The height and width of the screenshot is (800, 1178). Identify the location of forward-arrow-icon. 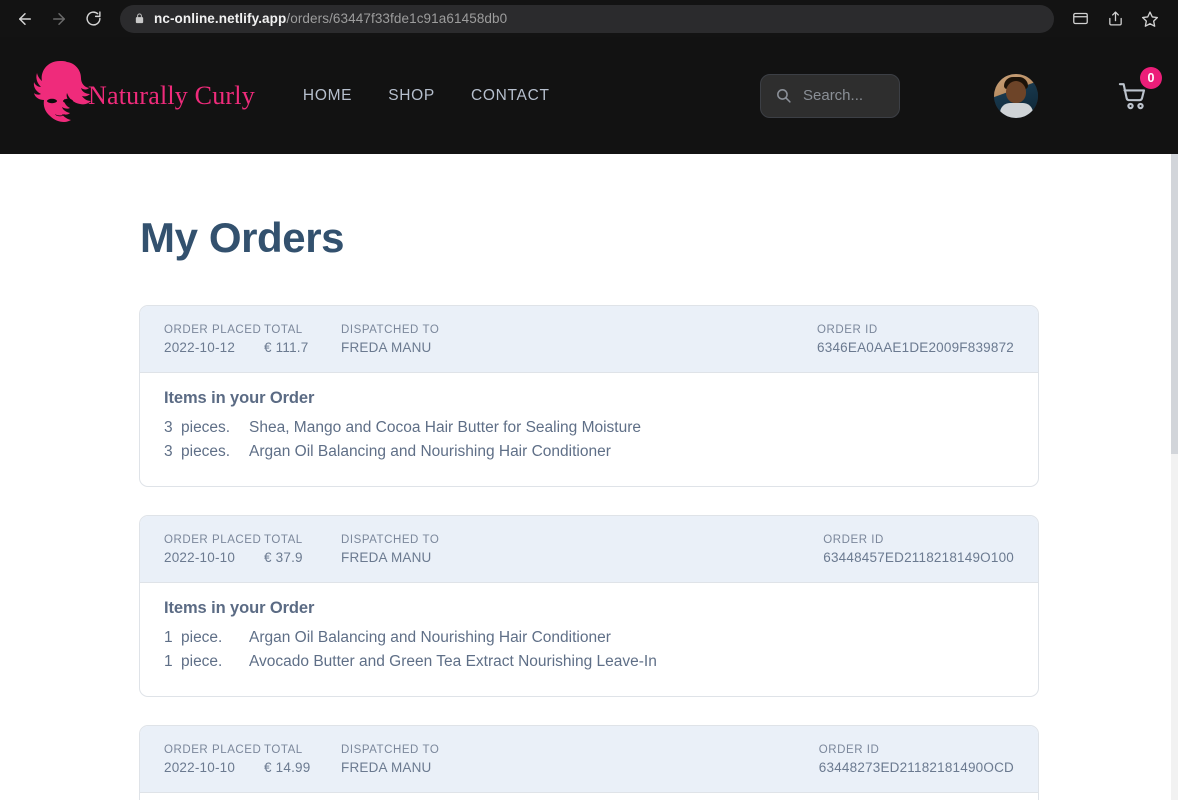
(59, 19).